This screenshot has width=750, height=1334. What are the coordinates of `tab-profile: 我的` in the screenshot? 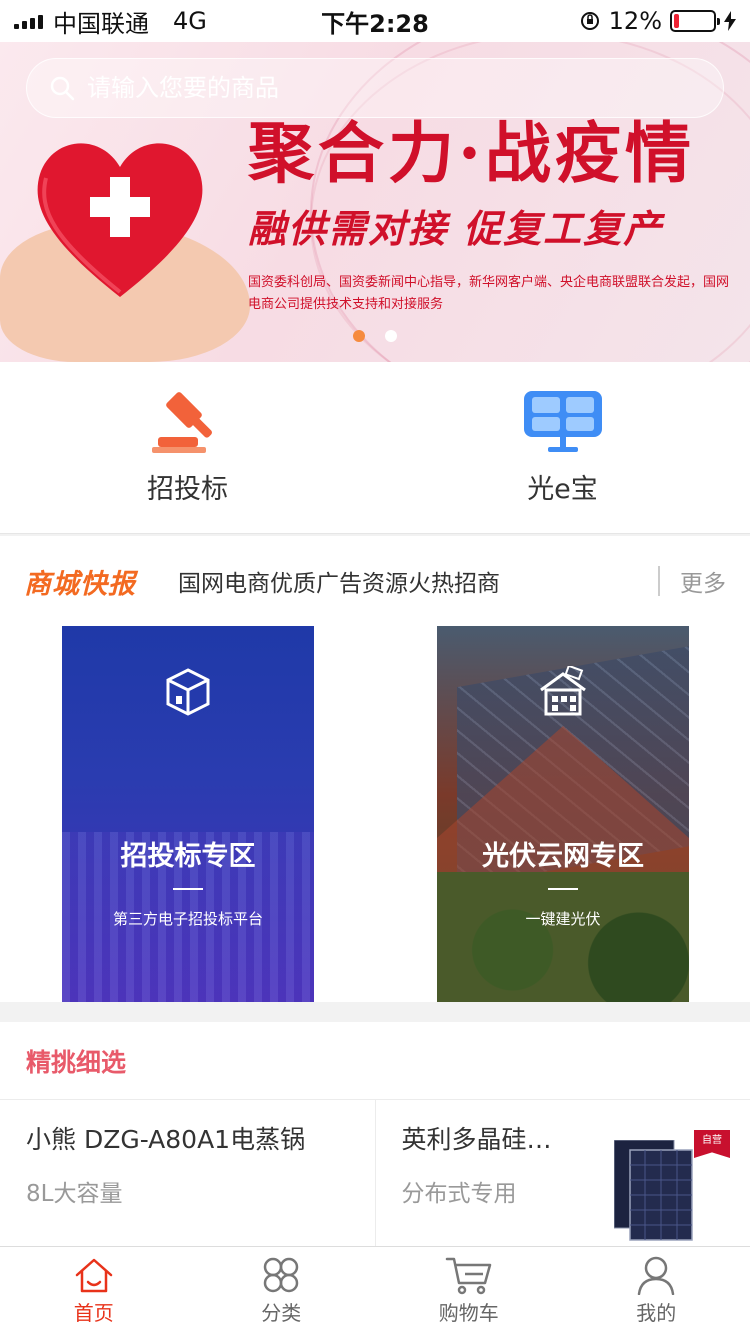 It's located at (656, 1290).